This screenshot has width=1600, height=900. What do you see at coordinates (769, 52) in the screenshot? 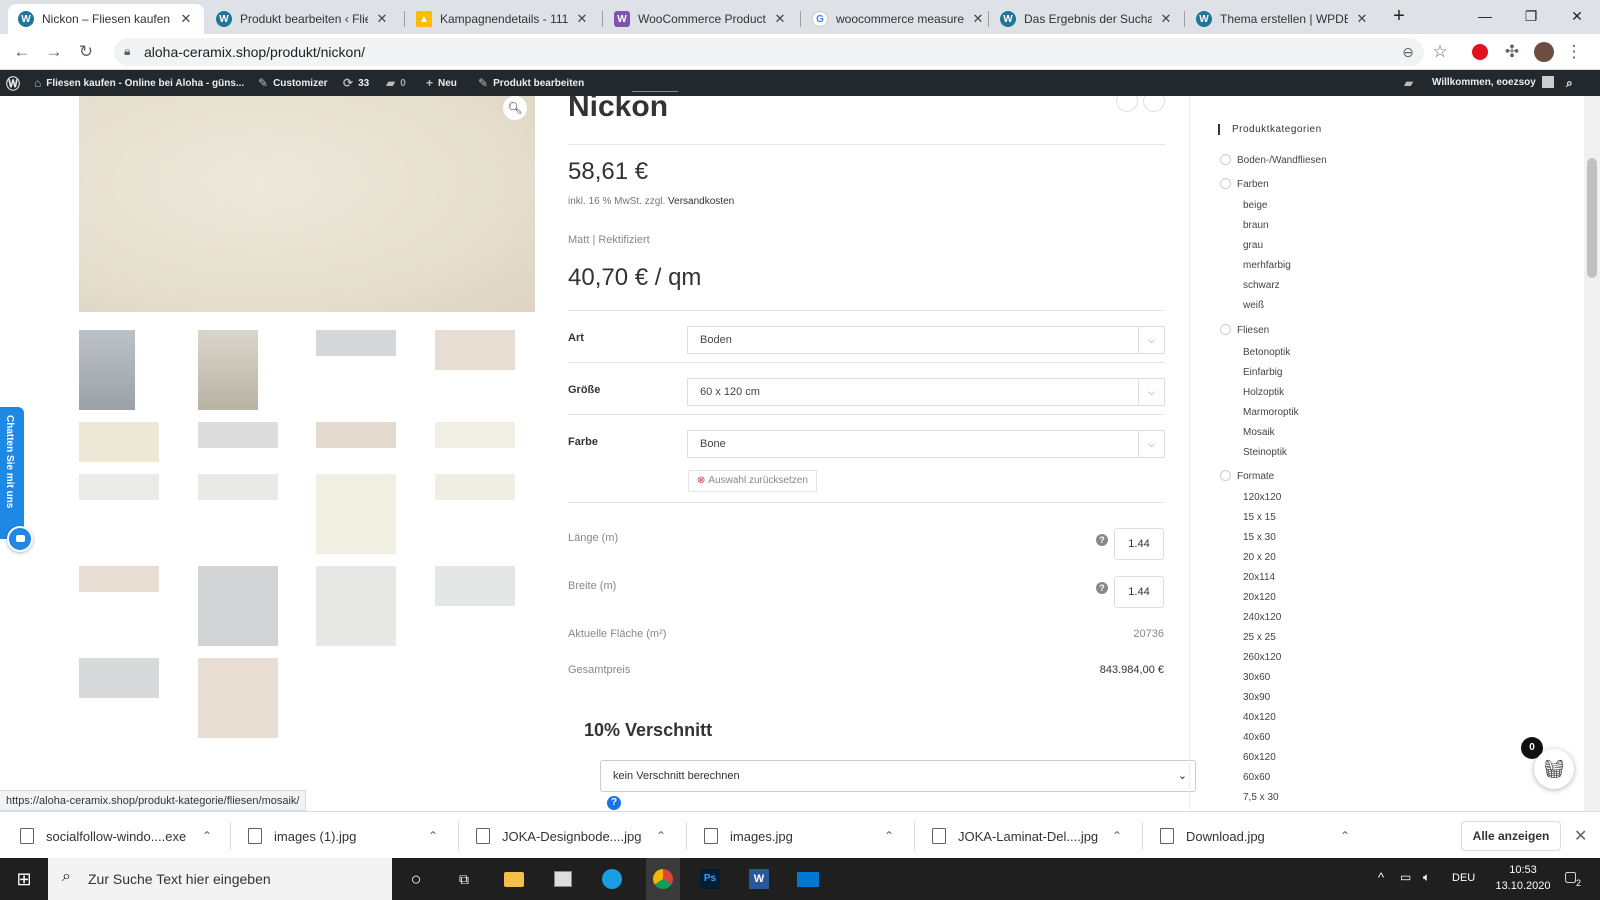
I see `address-bar: 🔒︎ aloha-ceramix.shop/produkt/nickon/` at bounding box center [769, 52].